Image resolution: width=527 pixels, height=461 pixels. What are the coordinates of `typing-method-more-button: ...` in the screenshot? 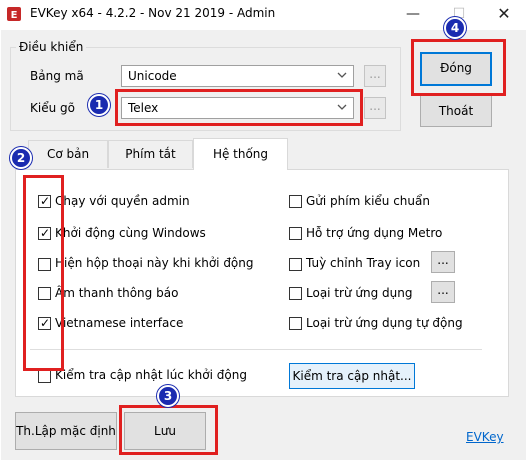 It's located at (375, 108).